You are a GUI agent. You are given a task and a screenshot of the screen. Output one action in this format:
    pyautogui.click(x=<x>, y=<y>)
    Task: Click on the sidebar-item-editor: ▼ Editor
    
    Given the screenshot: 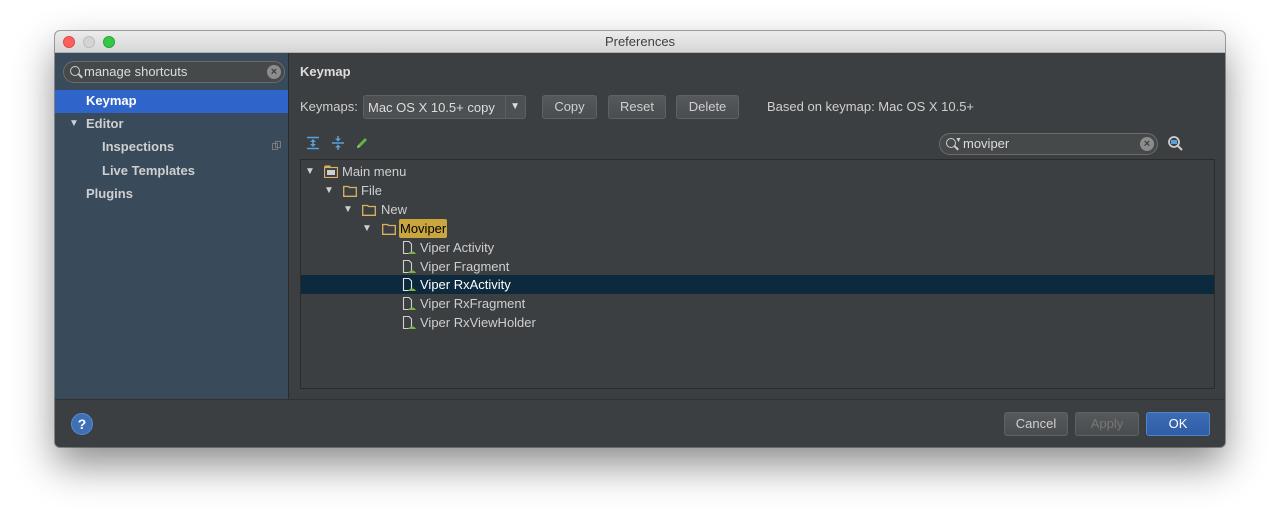 What is the action you would take?
    pyautogui.click(x=171, y=124)
    